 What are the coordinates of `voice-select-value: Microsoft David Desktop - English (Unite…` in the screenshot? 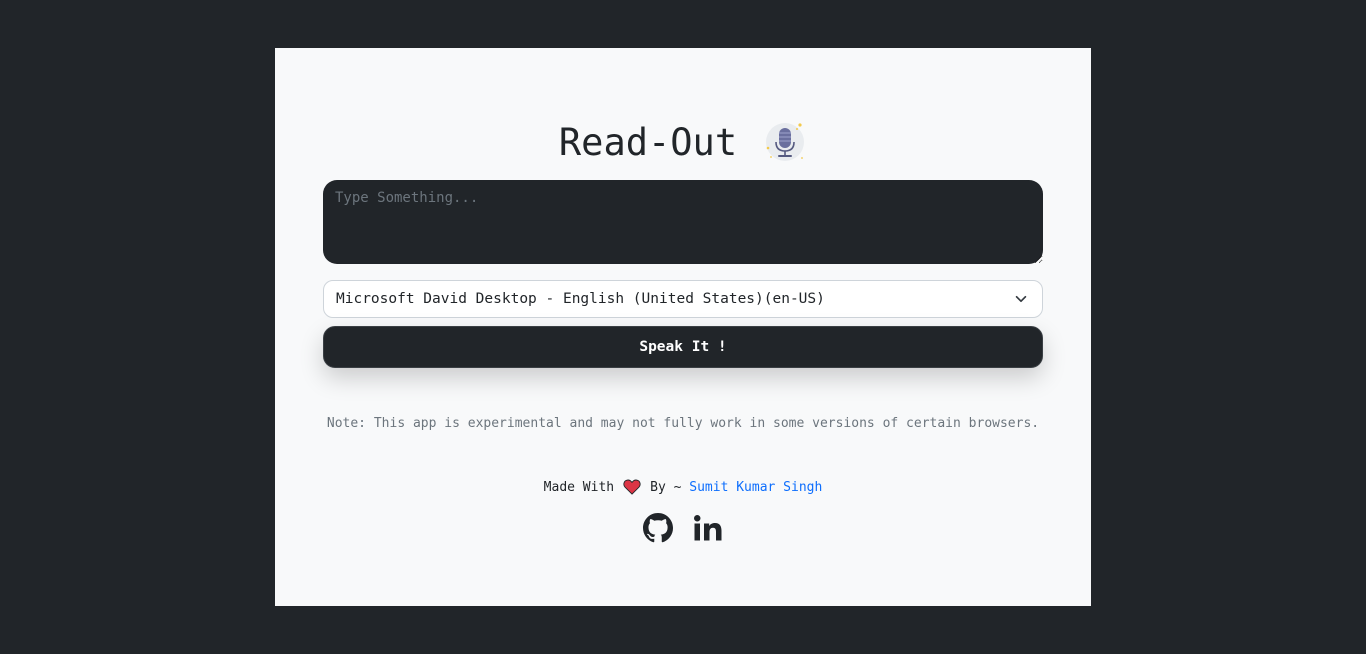 It's located at (580, 299).